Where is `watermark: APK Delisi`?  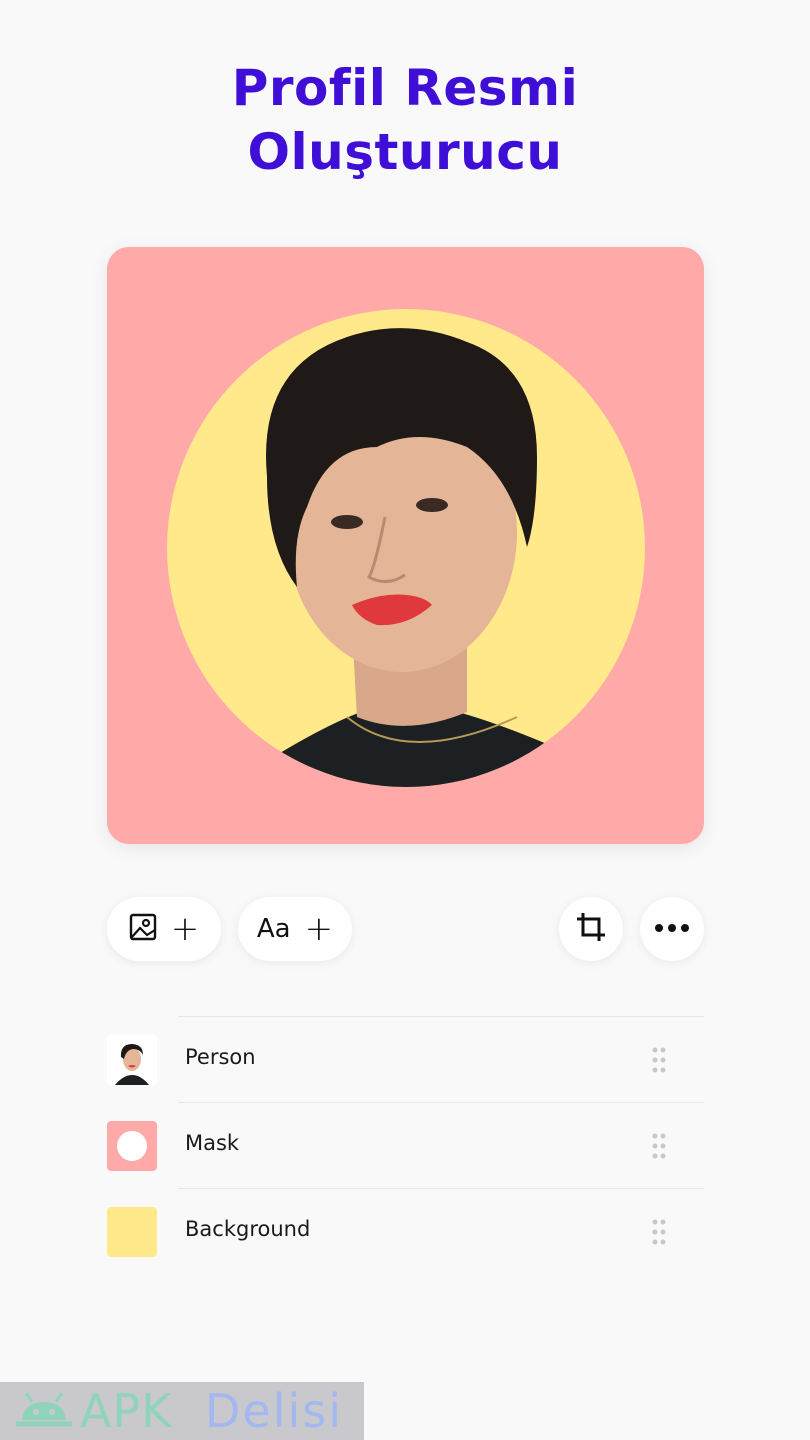 watermark: APK Delisi is located at coordinates (182, 1411).